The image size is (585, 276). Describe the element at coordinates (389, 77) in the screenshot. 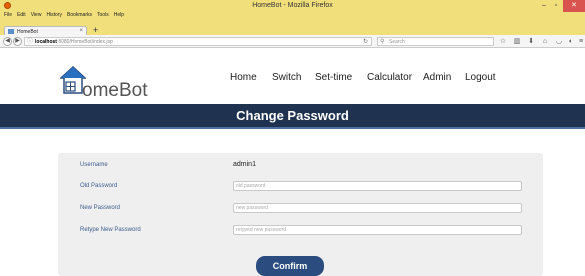

I see `nav-calculator: Calculator` at that location.